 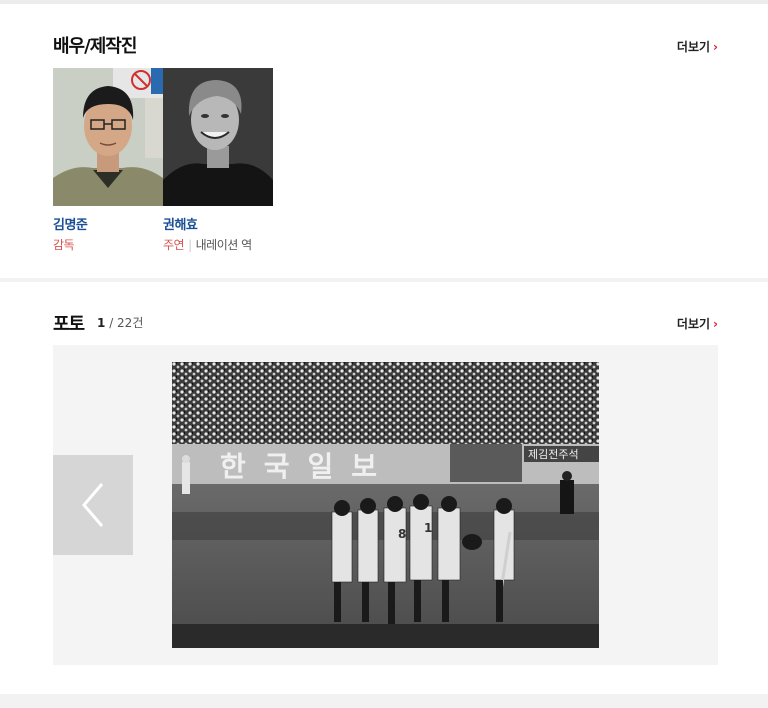 I want to click on cast-list: 김명준 감독 권해효 주연 | 내레이션 역, so click(x=163, y=160).